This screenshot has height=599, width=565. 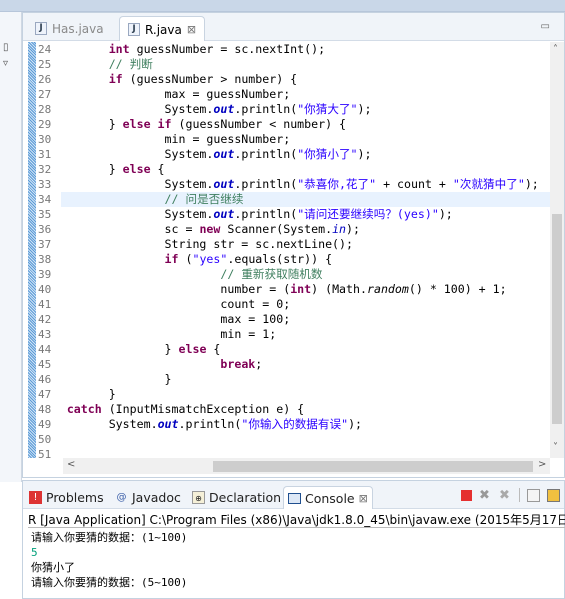 What do you see at coordinates (156, 497) in the screenshot?
I see `tab-label: Javadoc` at bounding box center [156, 497].